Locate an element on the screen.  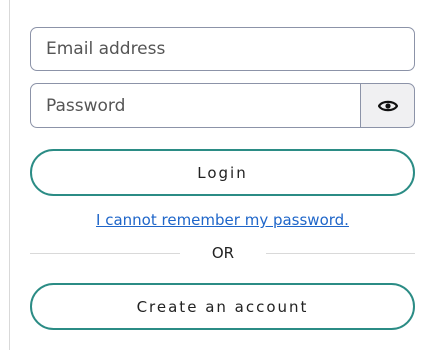
or-divider-text: OR is located at coordinates (223, 253).